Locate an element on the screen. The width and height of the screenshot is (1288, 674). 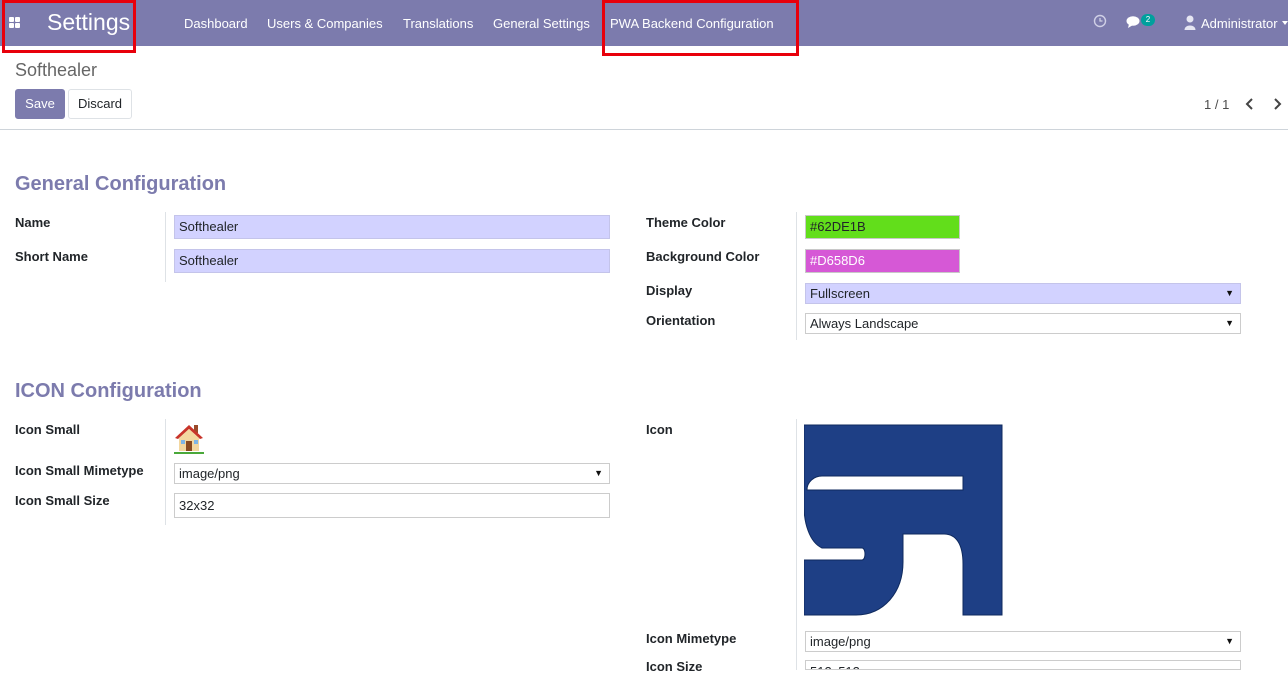
icon-small-mimetype-label: Icon Small Mimetype is located at coordinates (79, 470).